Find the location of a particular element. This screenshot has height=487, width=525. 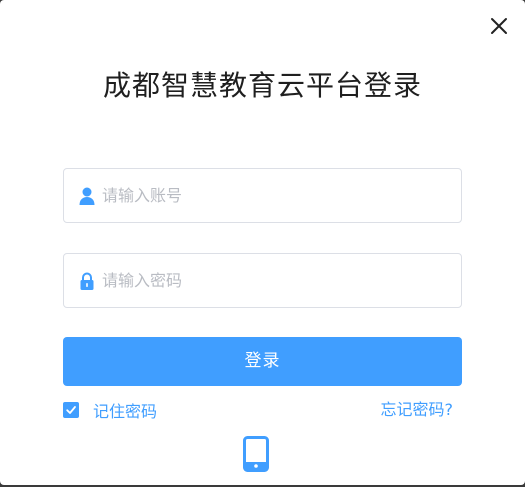

password-field is located at coordinates (262, 280).